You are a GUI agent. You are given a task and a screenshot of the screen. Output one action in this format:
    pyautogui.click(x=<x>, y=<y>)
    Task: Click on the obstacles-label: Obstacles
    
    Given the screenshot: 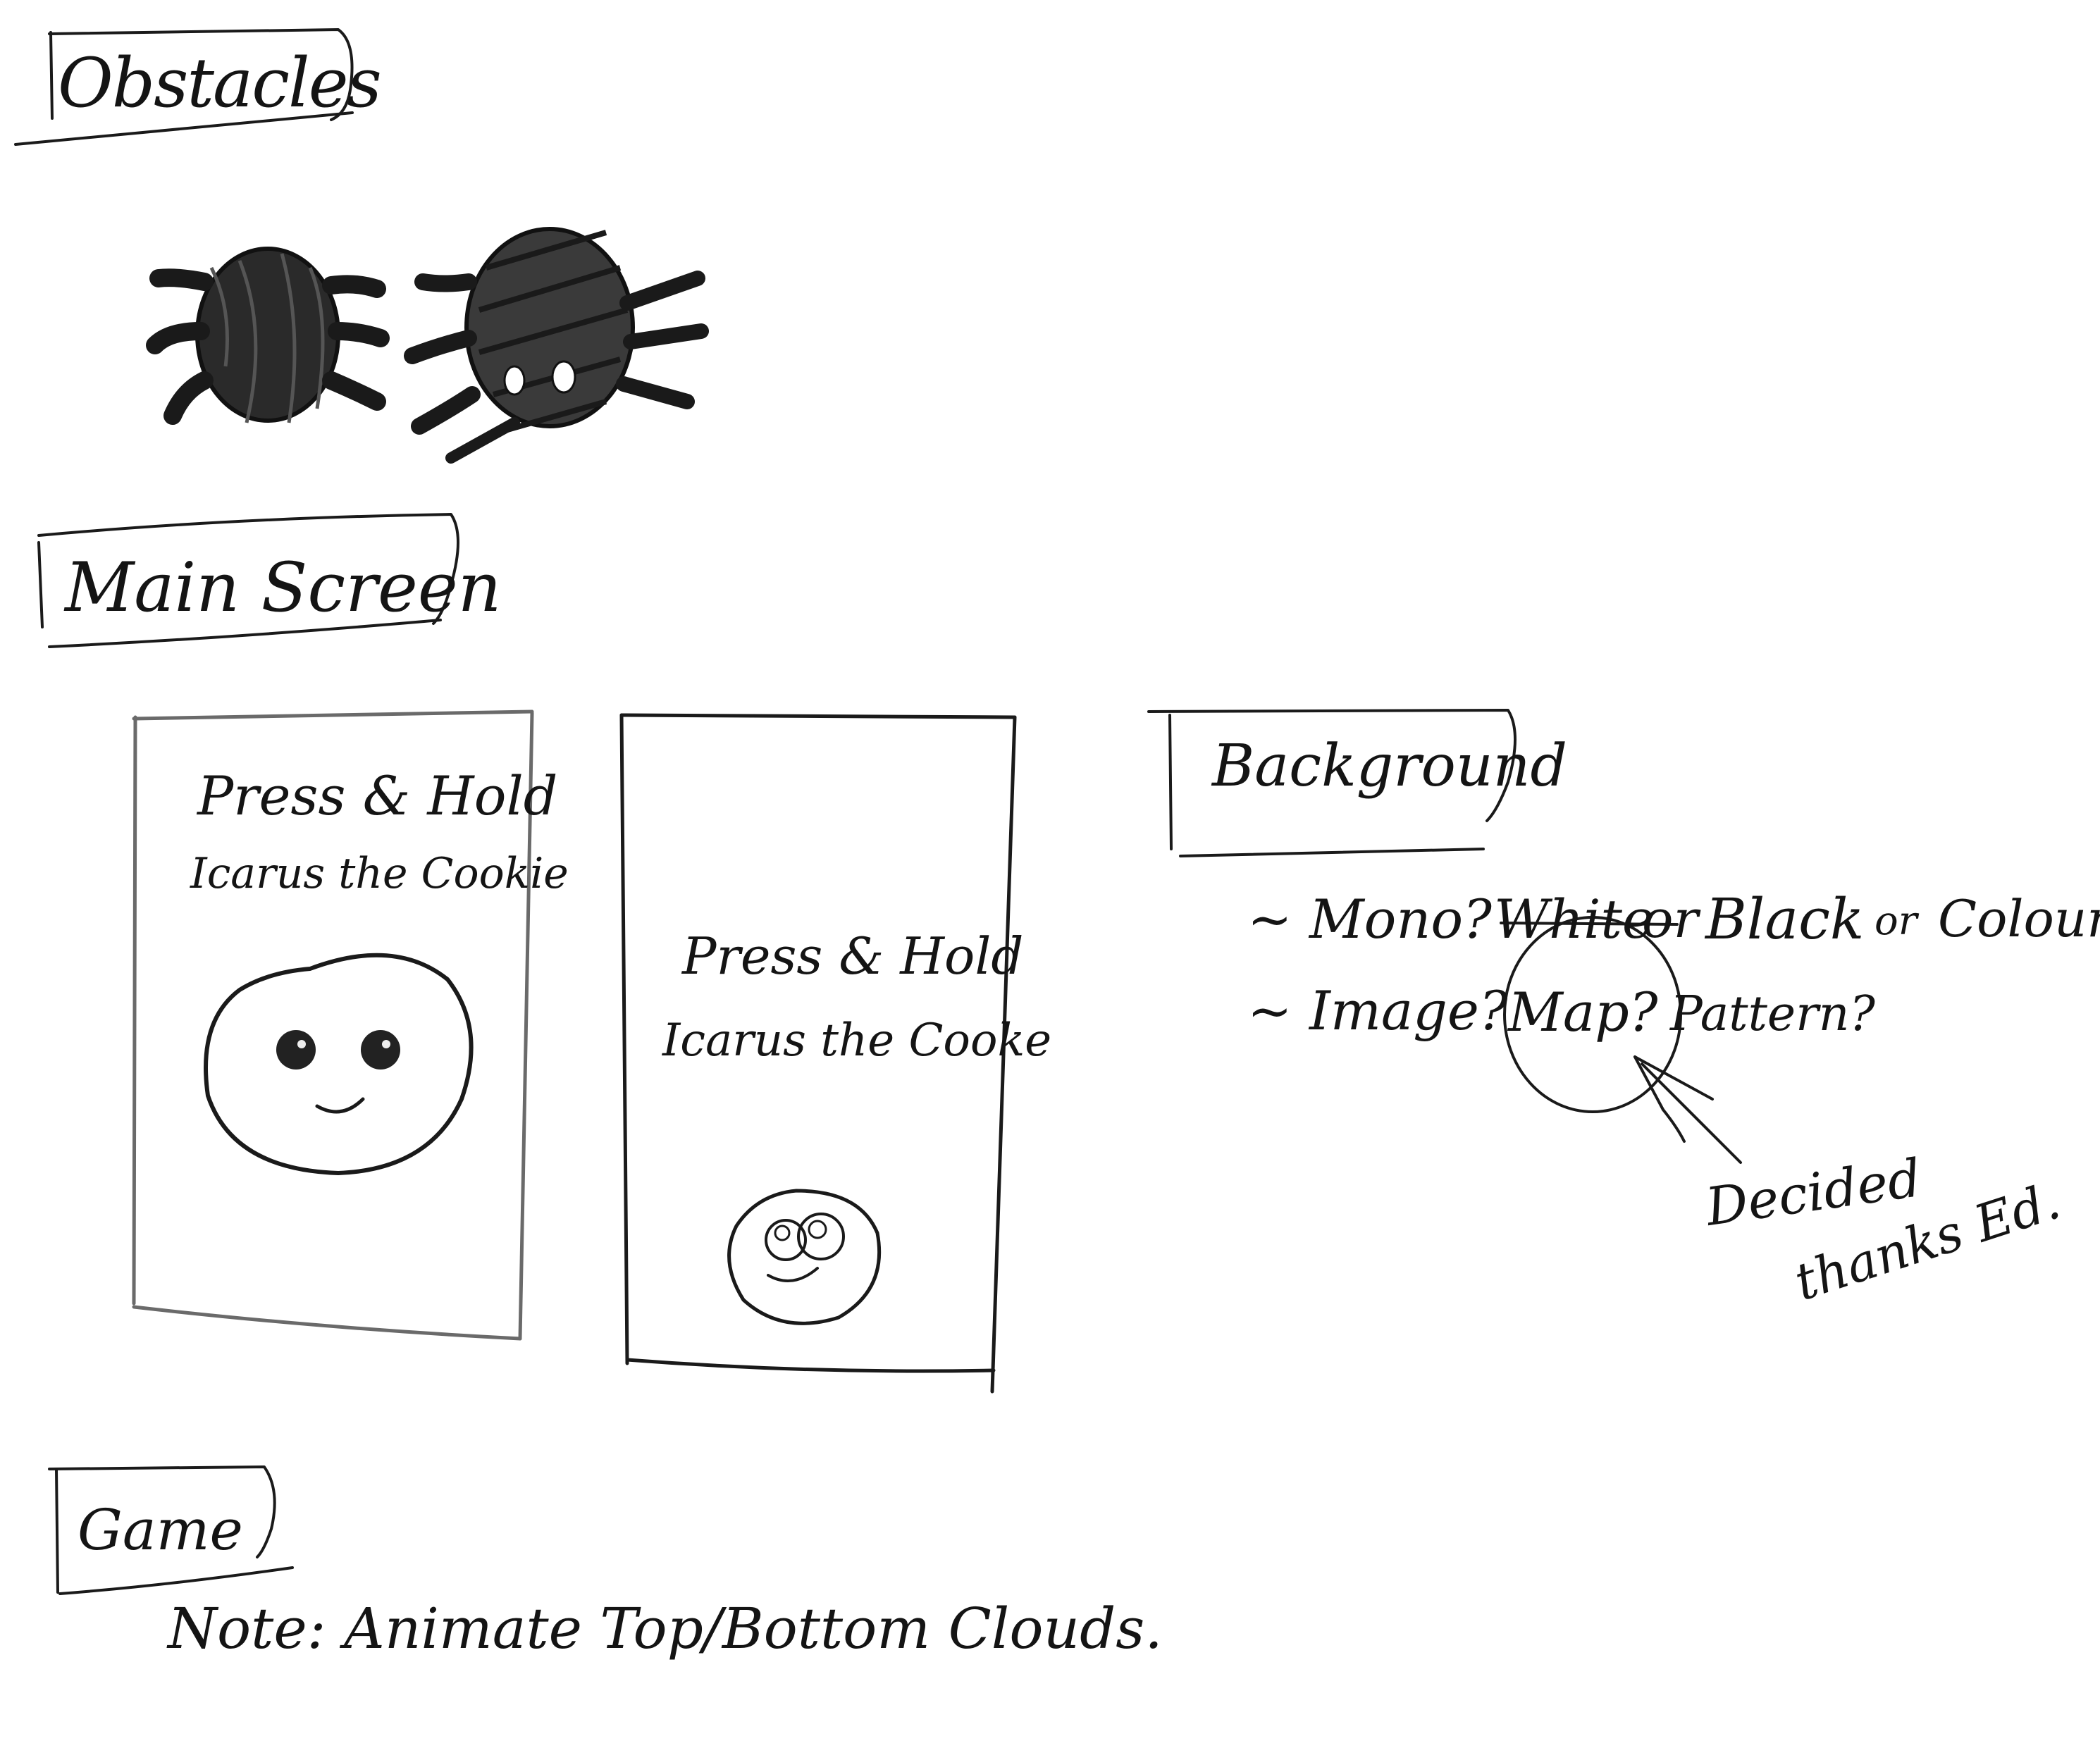 What is the action you would take?
    pyautogui.click(x=220, y=83)
    